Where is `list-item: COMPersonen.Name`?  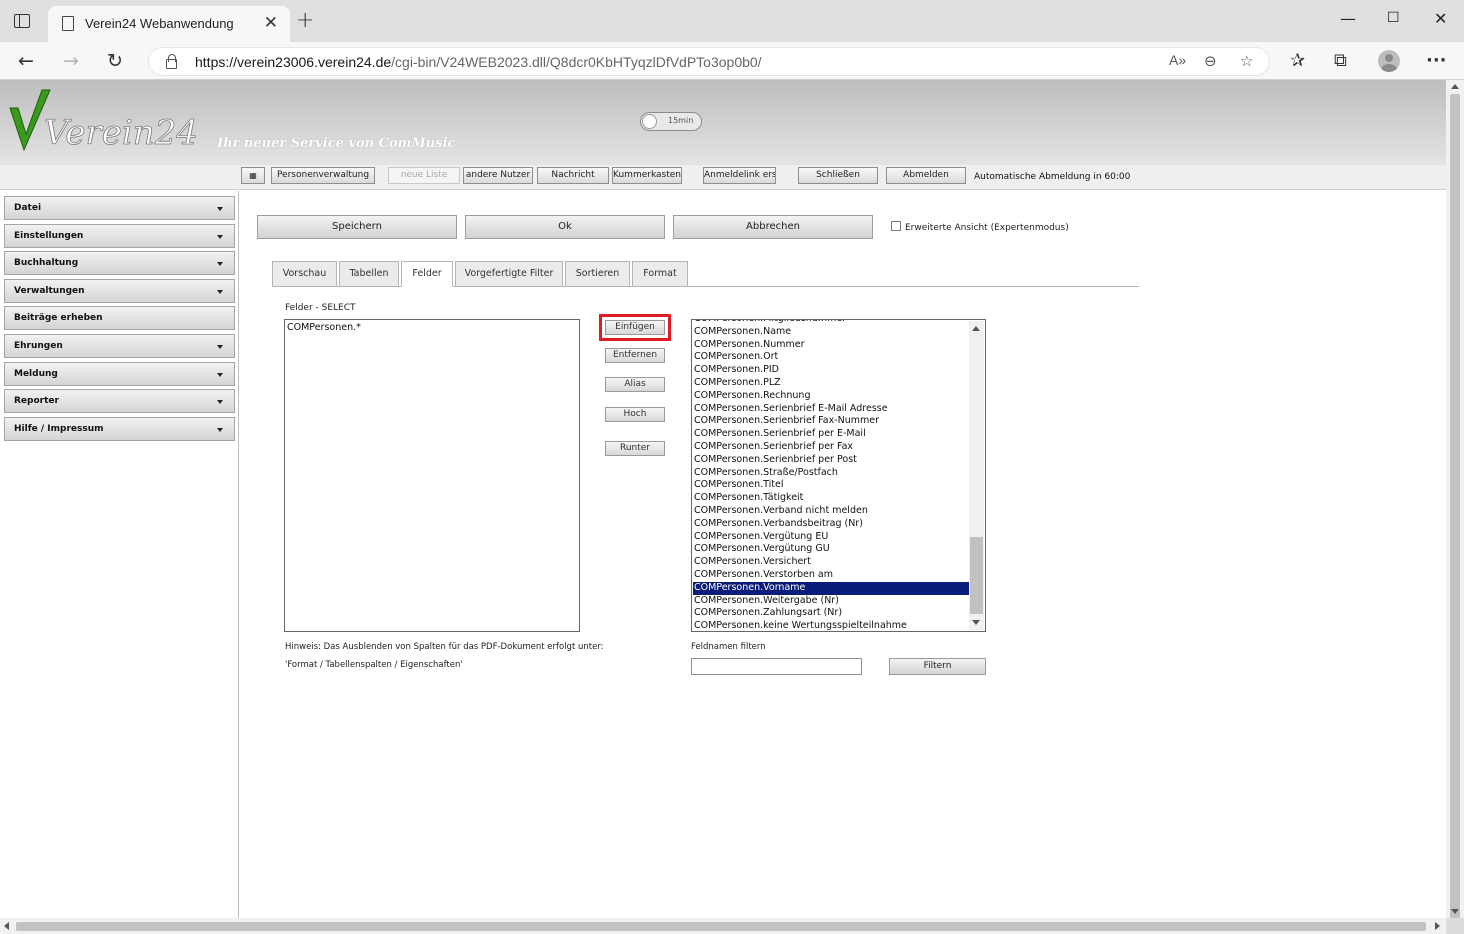
list-item: COMPersonen.Name is located at coordinates (831, 332).